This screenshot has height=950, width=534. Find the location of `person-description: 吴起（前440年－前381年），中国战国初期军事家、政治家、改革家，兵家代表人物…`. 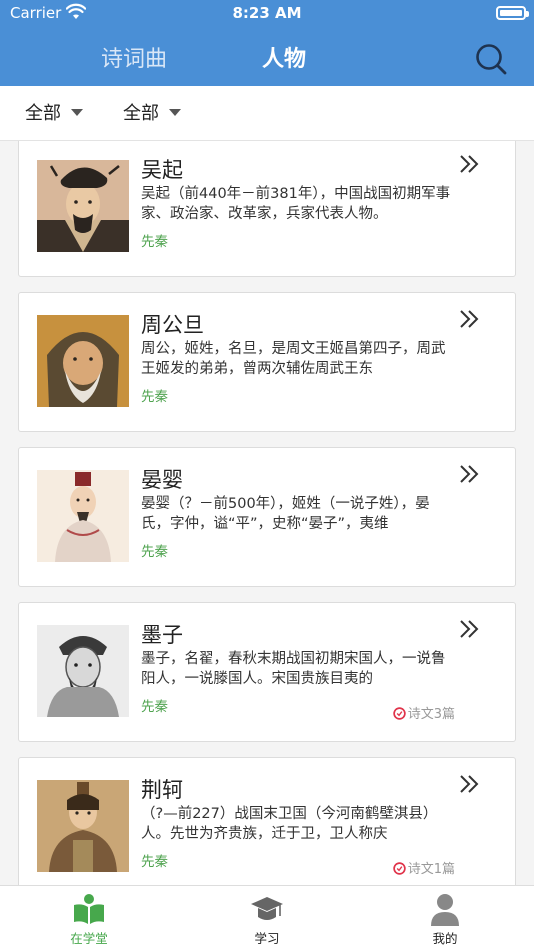

person-description: 吴起（前440年－前381年），中国战国初期军事家、政治家、改革家，兵家代表人物… is located at coordinates (296, 204).